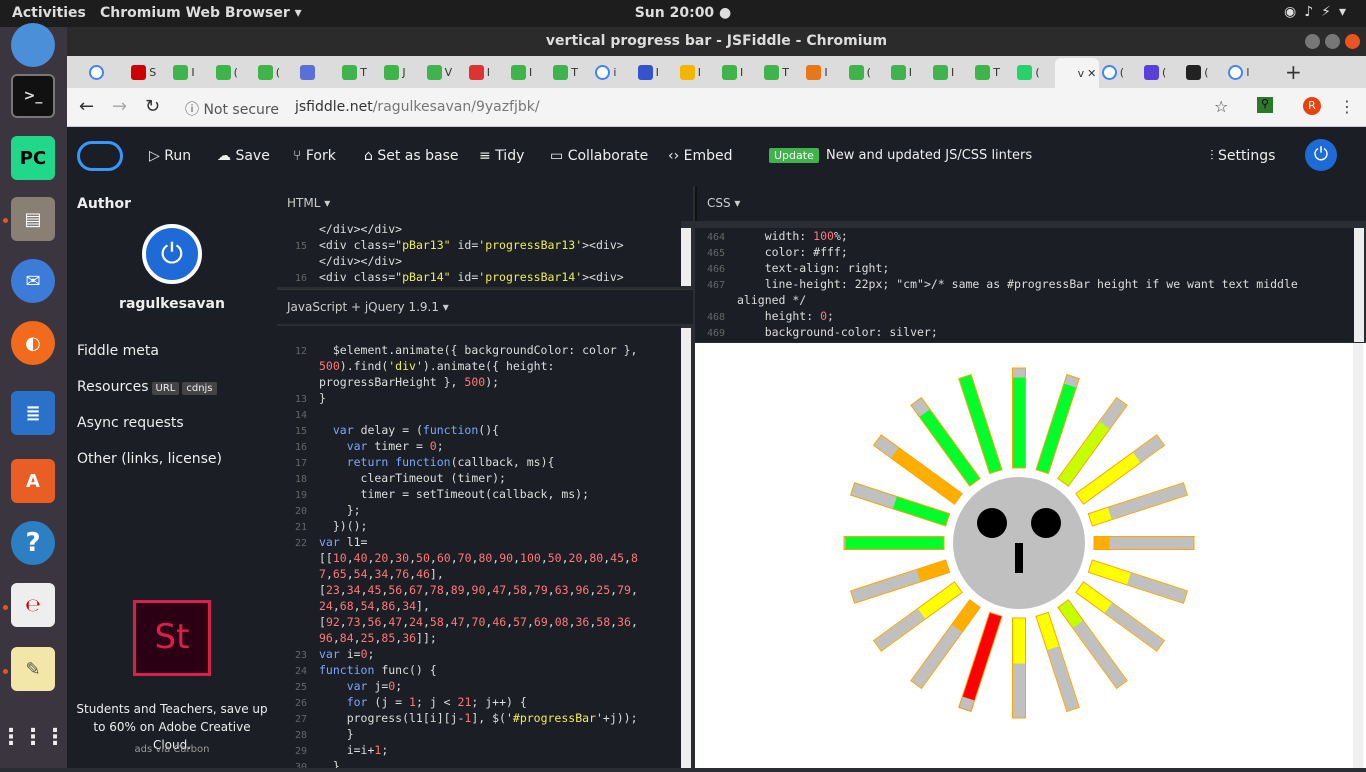  What do you see at coordinates (243, 156) in the screenshot?
I see `save-button: ☁ Save` at bounding box center [243, 156].